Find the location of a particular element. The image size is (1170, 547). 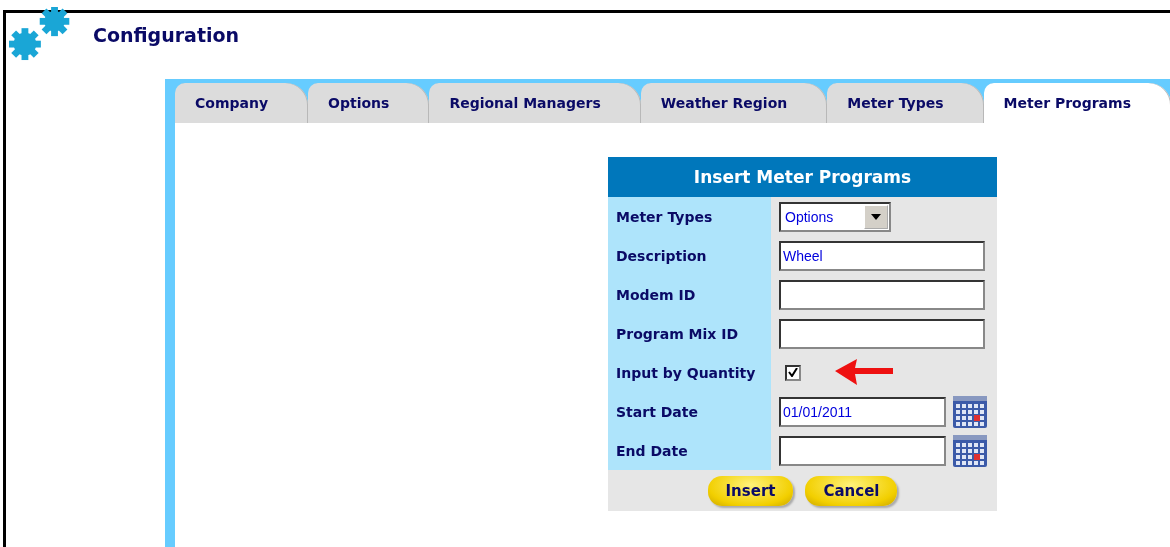

field-label: Description is located at coordinates (689, 255).